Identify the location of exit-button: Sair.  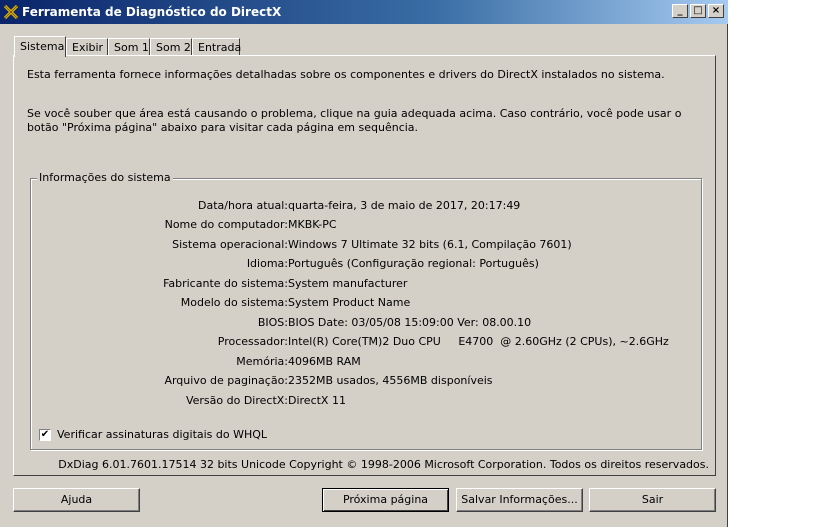
(652, 500).